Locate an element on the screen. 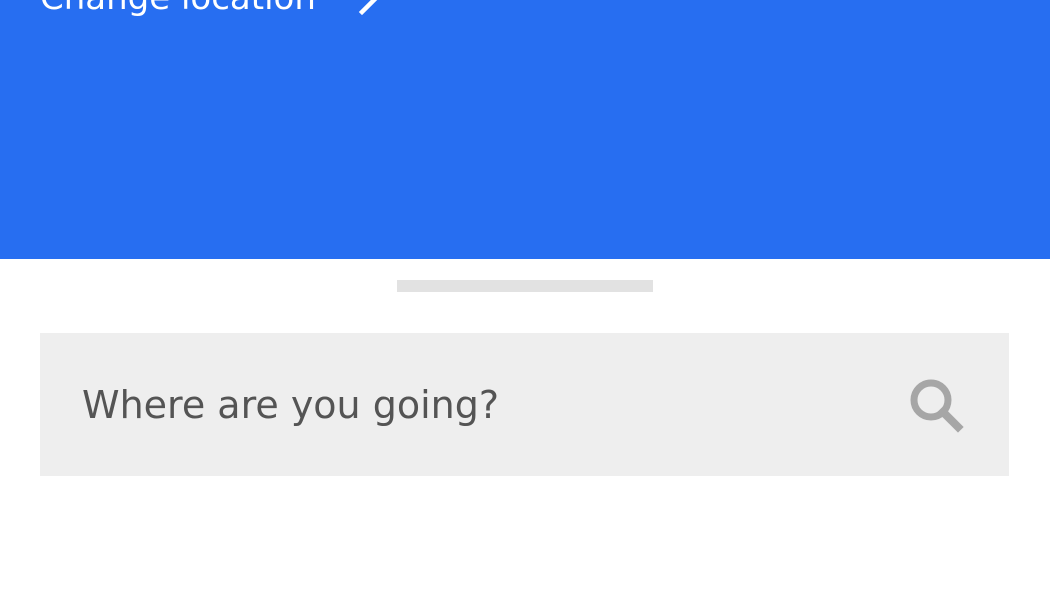  chevron-right-icon is located at coordinates (369, 9).